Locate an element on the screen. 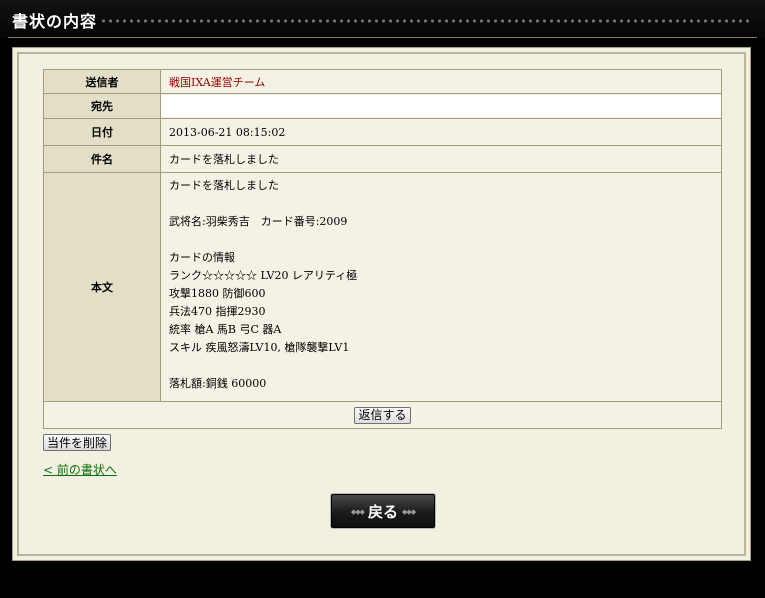  window-titlebar: 書状の内容 is located at coordinates (382, 19).